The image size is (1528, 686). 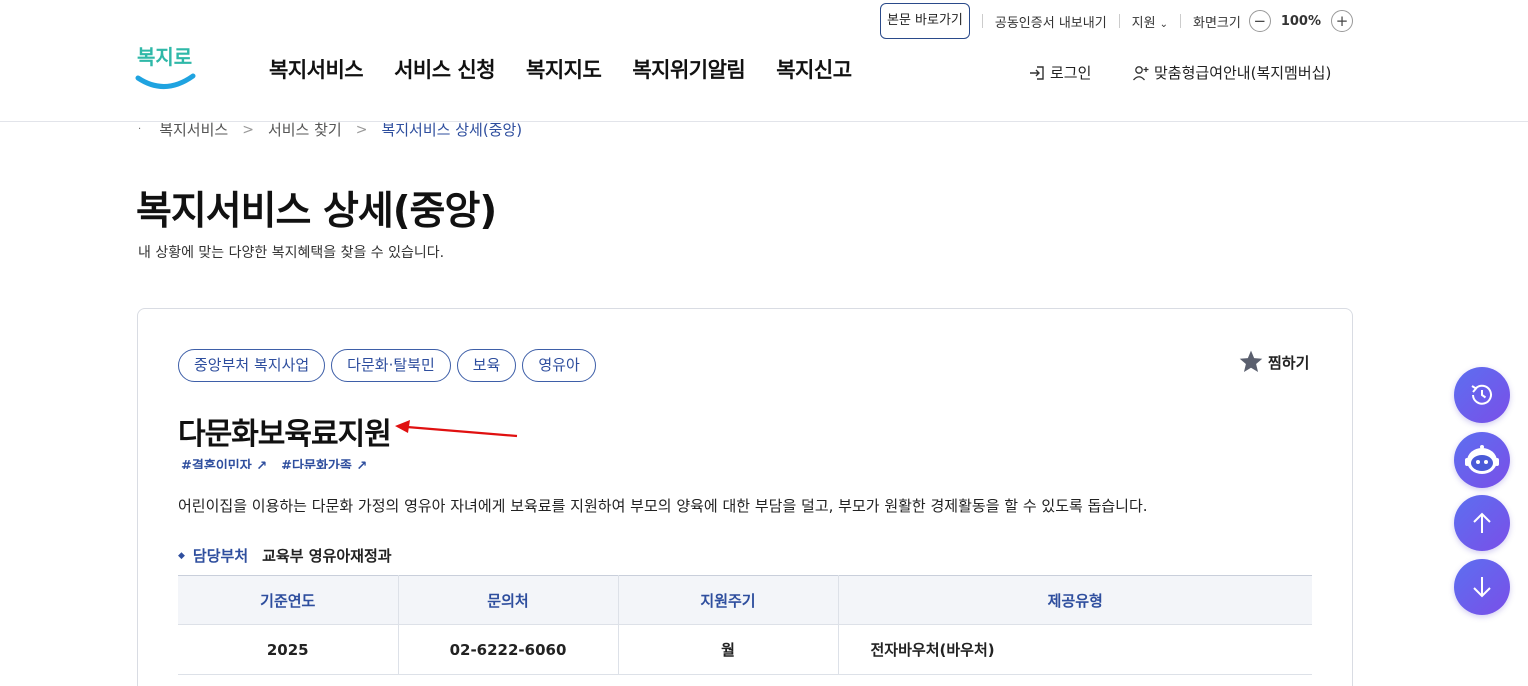 I want to click on table-header: 문의처, so click(x=508, y=600).